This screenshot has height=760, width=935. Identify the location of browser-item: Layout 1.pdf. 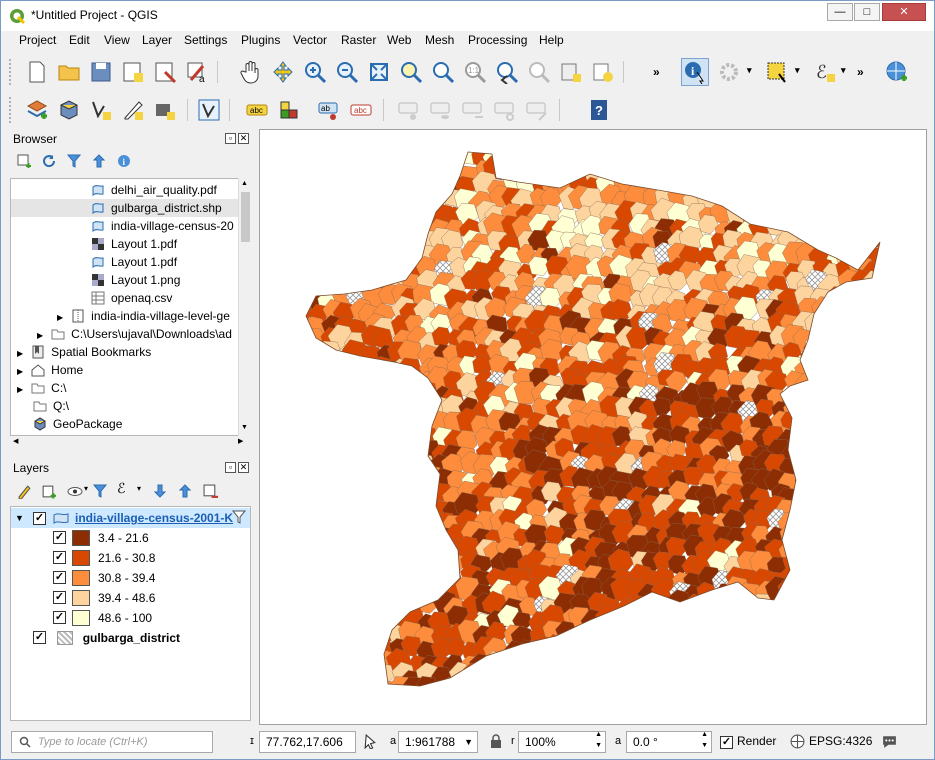
(134, 262).